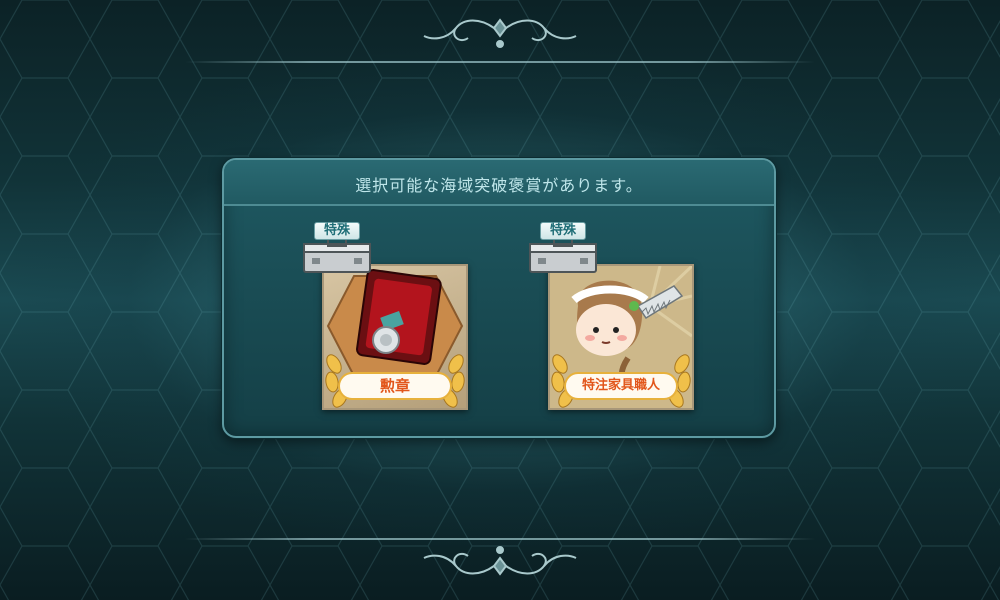 This screenshot has width=1000, height=600. I want to click on dialog-header: 選択可能な海域突破褒賞があります。, so click(499, 183).